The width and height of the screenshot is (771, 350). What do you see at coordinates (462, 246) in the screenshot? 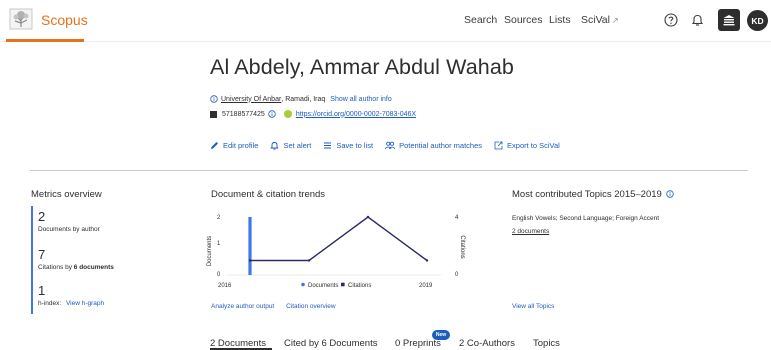
I see `right-axis-label: Citations` at bounding box center [462, 246].